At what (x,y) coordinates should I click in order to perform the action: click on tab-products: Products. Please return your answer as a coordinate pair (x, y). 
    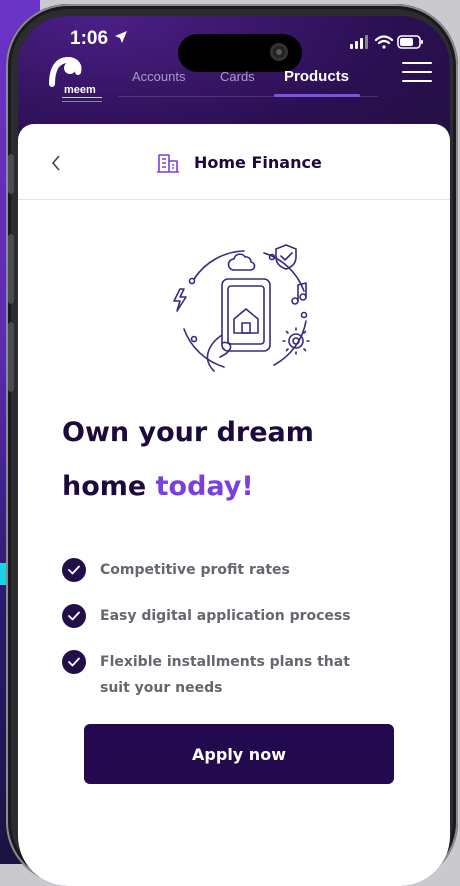
    Looking at the image, I should click on (316, 76).